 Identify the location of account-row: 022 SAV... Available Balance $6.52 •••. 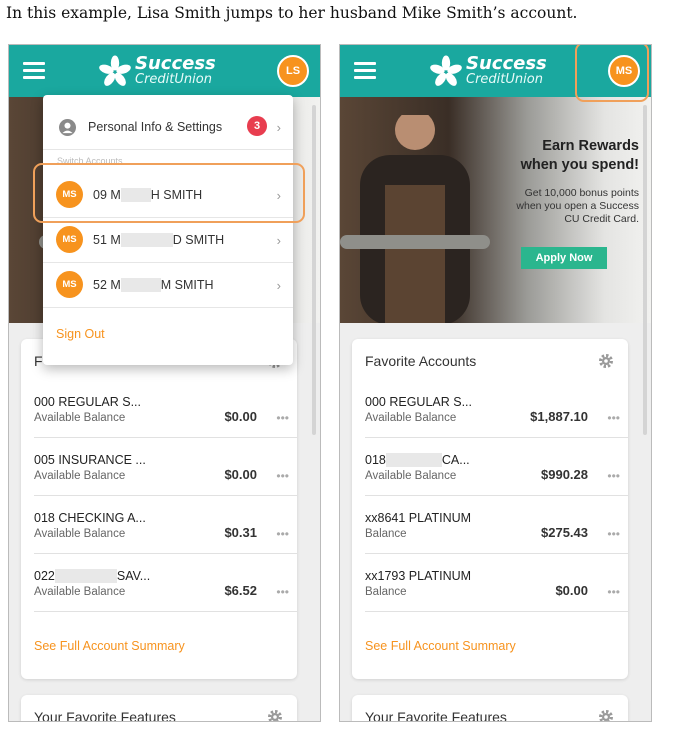
(165, 583).